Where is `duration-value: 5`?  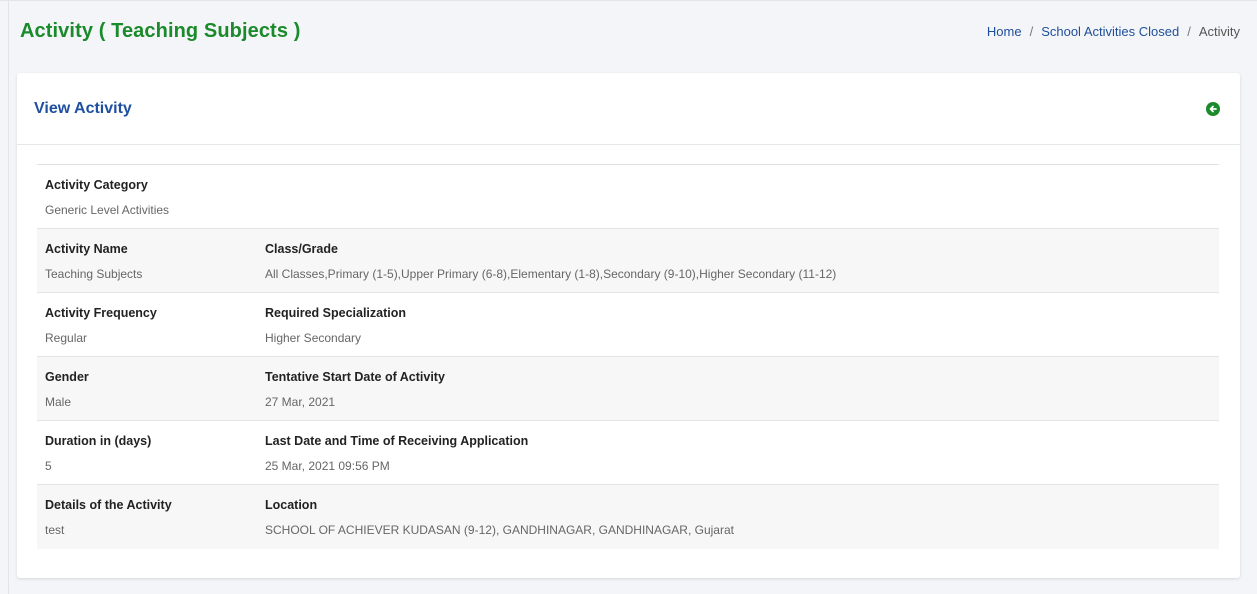
duration-value: 5 is located at coordinates (48, 466).